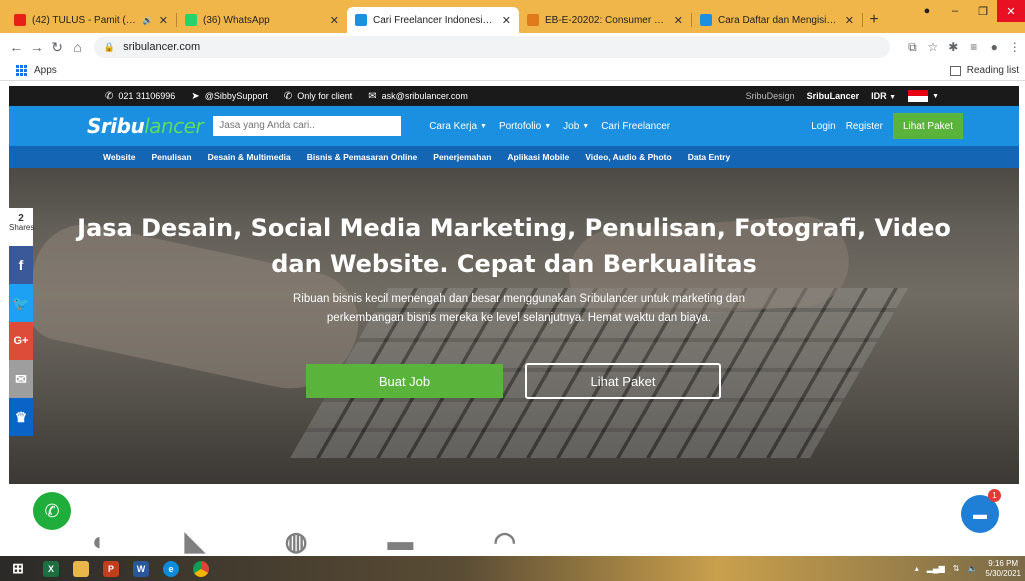 The width and height of the screenshot is (1025, 581). I want to click on new-tab-button: +, so click(874, 20).